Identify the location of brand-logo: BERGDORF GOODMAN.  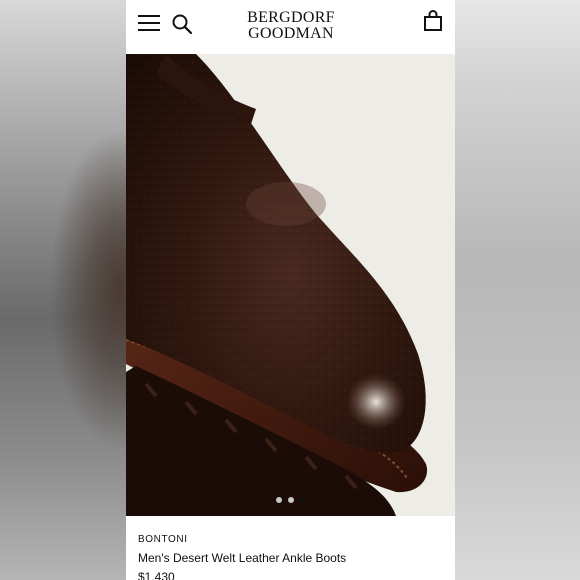
(291, 26).